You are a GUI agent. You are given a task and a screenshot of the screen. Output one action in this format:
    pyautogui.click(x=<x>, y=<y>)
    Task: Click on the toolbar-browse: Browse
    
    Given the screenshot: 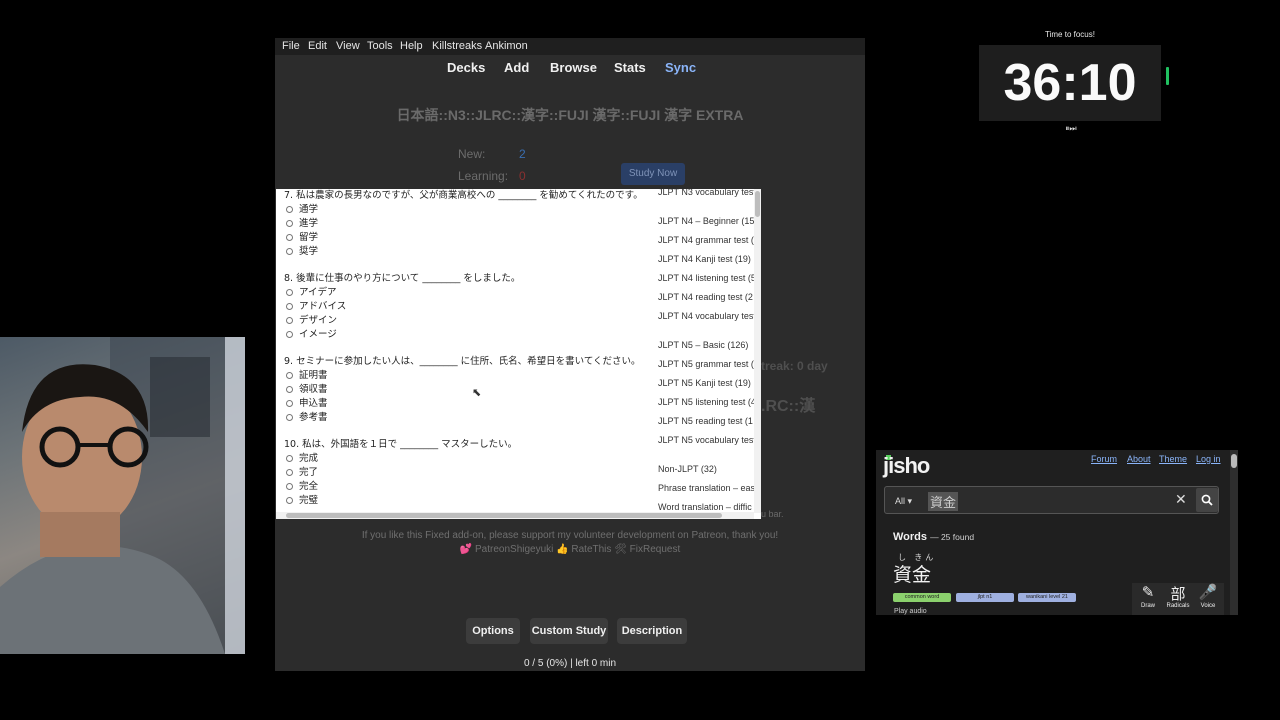 What is the action you would take?
    pyautogui.click(x=573, y=67)
    